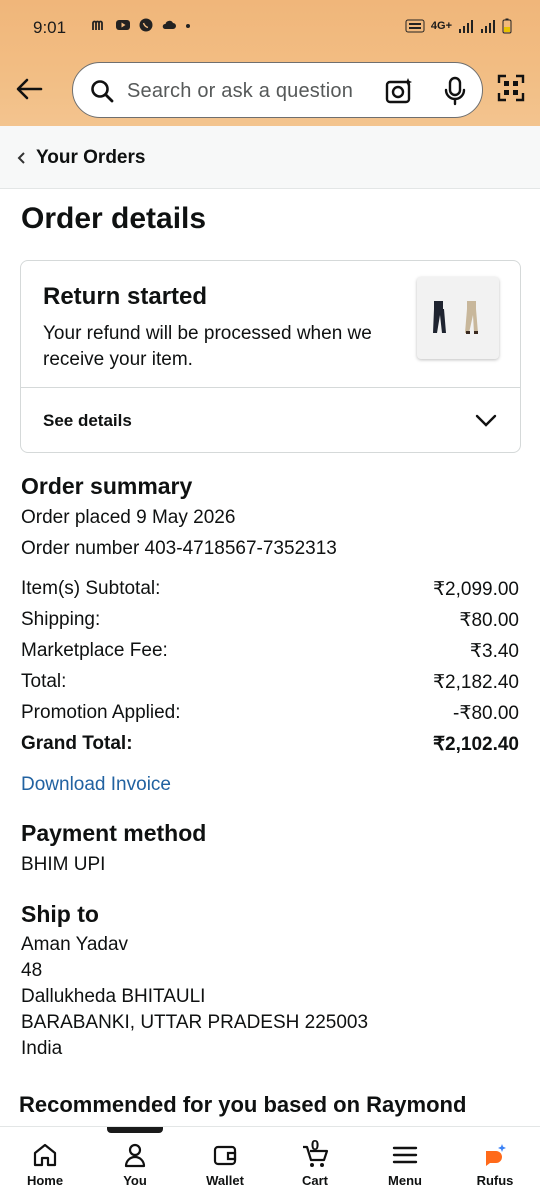  What do you see at coordinates (458, 26) in the screenshot?
I see `status-right: 4G+` at bounding box center [458, 26].